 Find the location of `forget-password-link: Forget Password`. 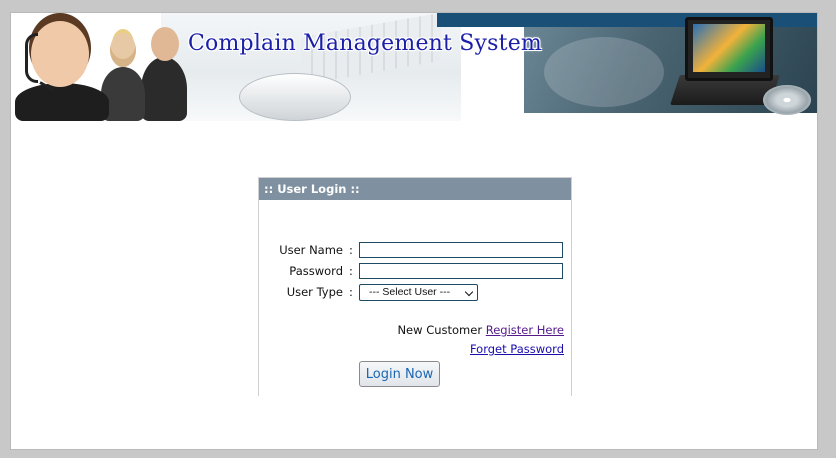

forget-password-link: Forget Password is located at coordinates (517, 349).